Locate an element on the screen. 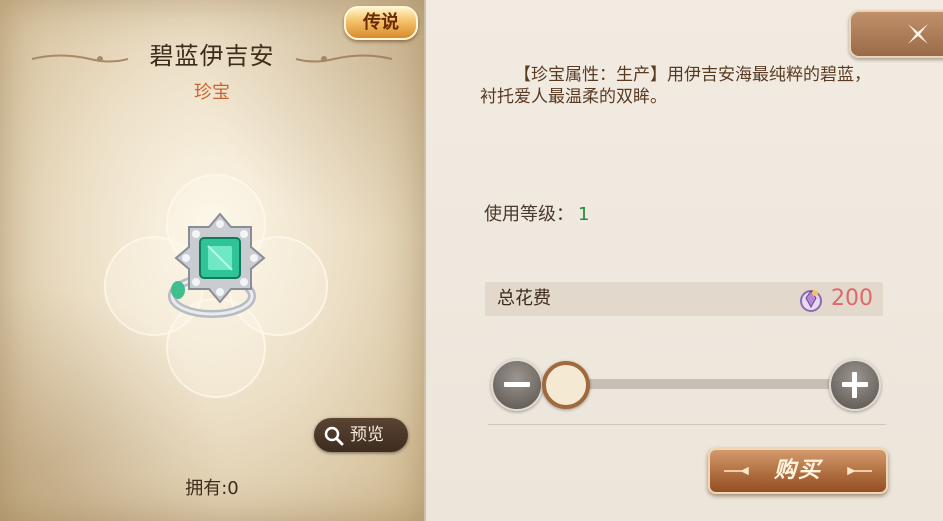 The height and width of the screenshot is (521, 943). owned-count: 拥有:0 is located at coordinates (212, 488).